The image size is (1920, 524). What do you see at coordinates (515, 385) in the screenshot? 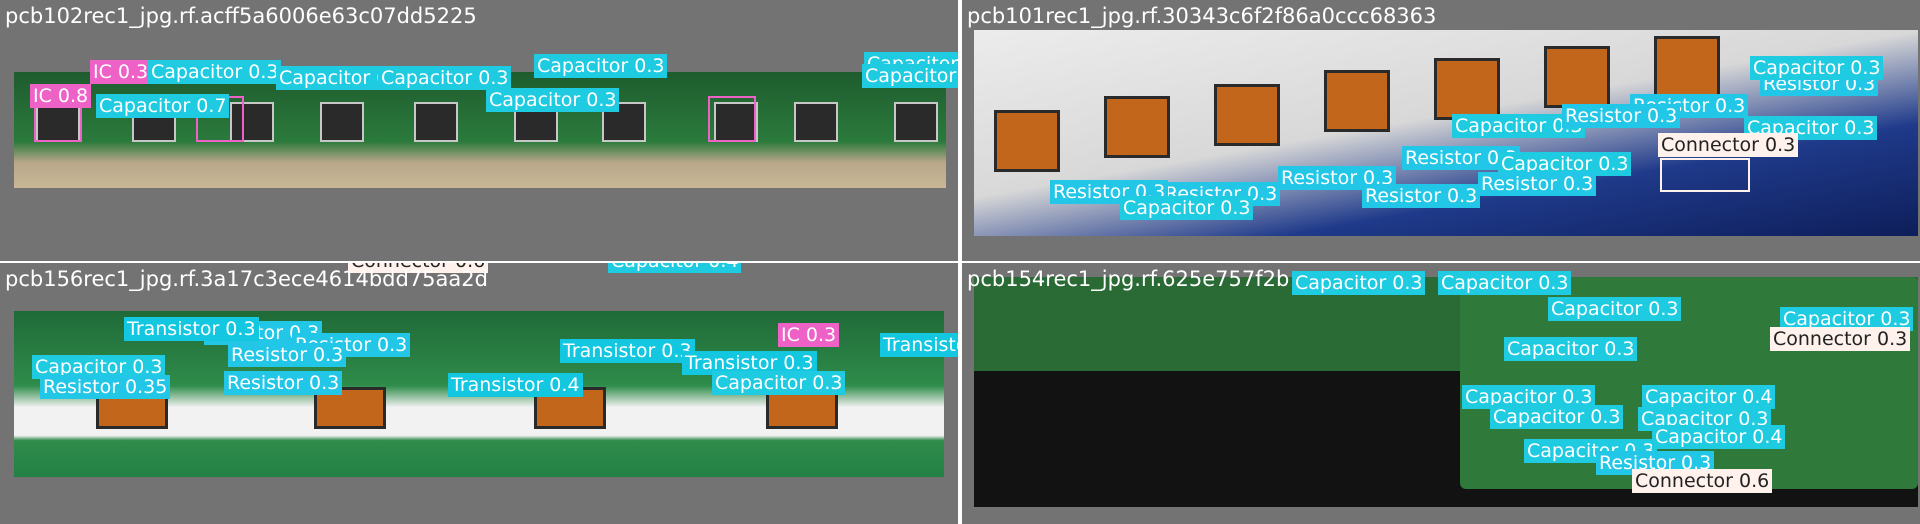
I see `detection-label-transistor: Transistor 0.4` at bounding box center [515, 385].